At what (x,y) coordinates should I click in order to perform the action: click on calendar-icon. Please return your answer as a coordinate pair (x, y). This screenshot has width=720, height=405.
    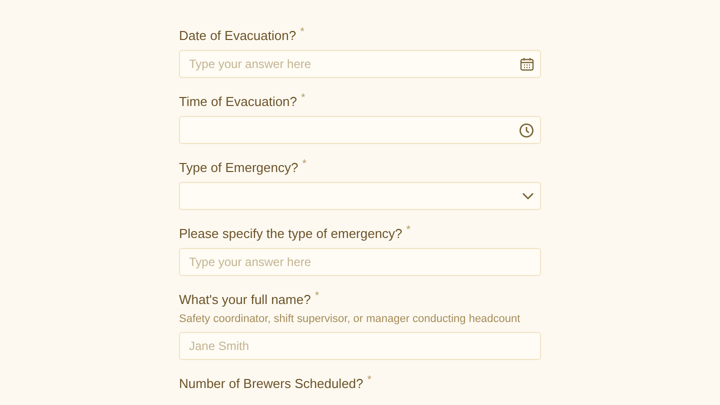
    Looking at the image, I should click on (527, 64).